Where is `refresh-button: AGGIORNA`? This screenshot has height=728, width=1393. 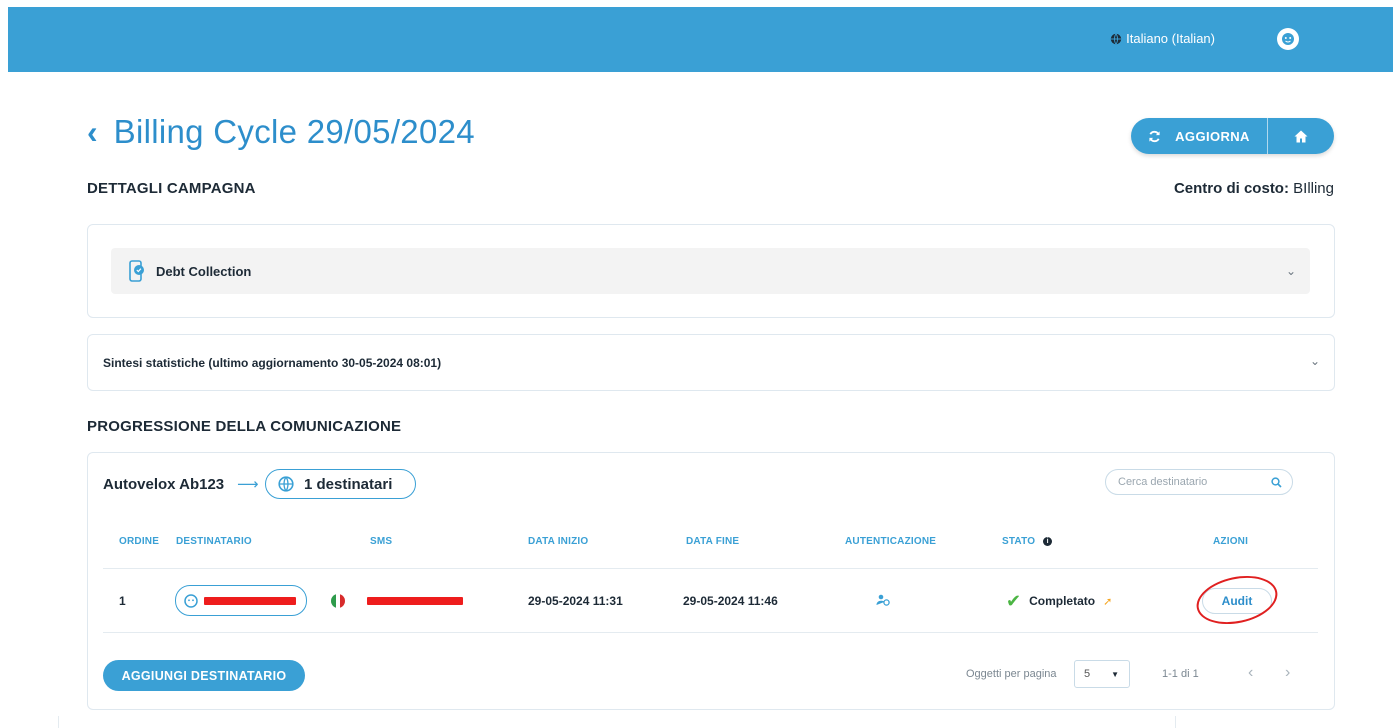 refresh-button: AGGIORNA is located at coordinates (1199, 136).